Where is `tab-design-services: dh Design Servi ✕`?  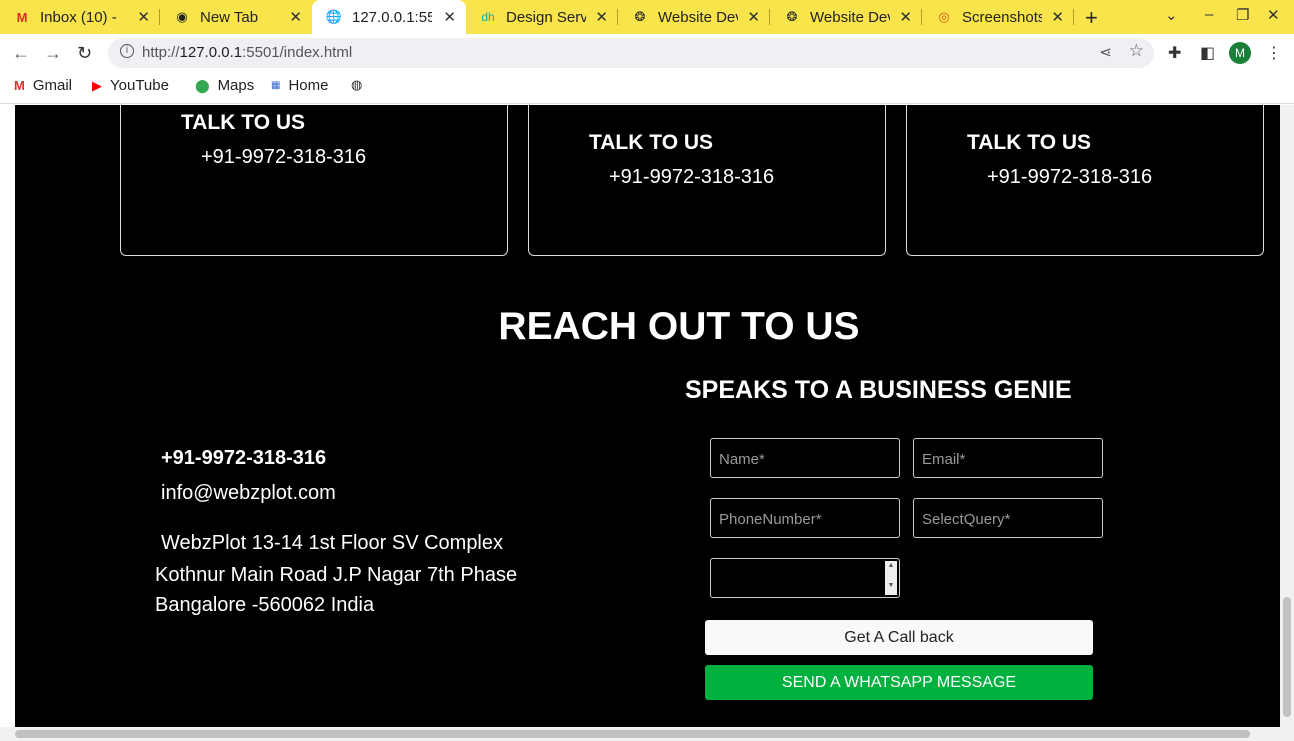 tab-design-services: dh Design Servi ✕ is located at coordinates (542, 17).